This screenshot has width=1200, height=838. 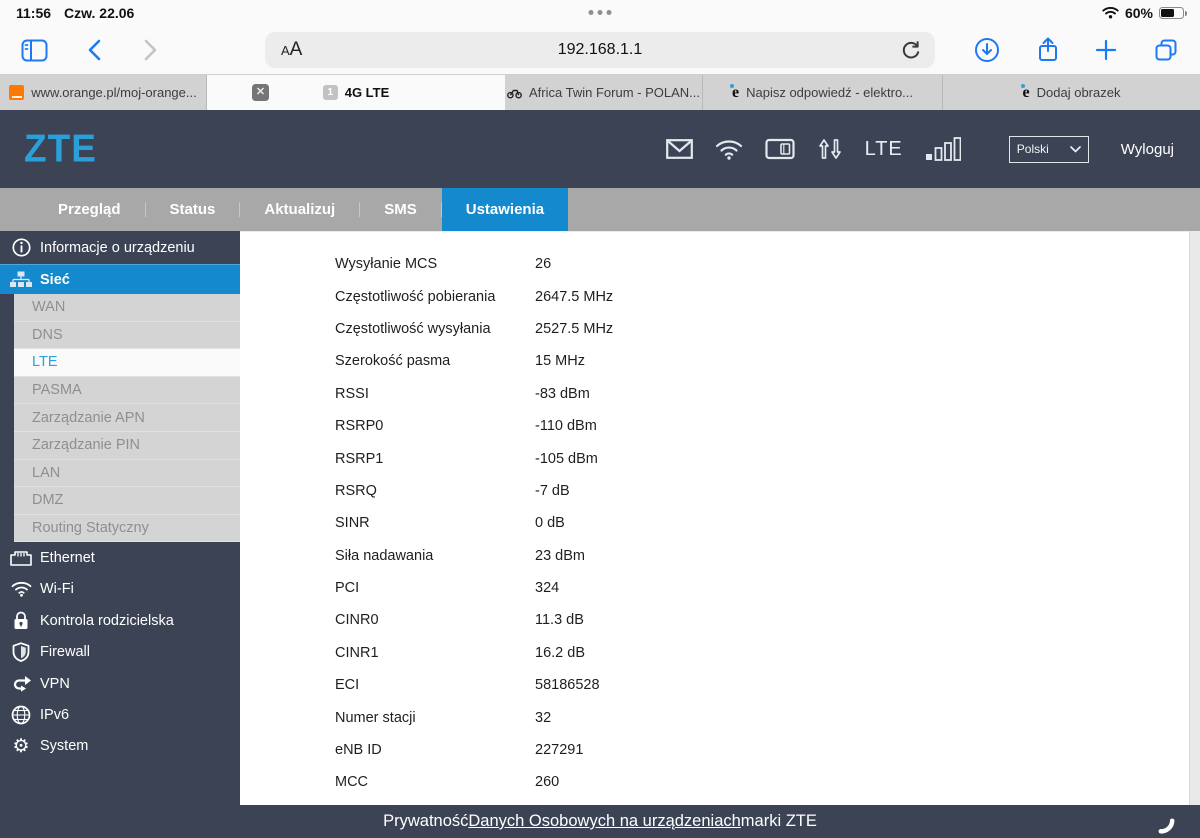 What do you see at coordinates (720, 361) in the screenshot?
I see `stat-row: Szerokość pasma 15 MHz` at bounding box center [720, 361].